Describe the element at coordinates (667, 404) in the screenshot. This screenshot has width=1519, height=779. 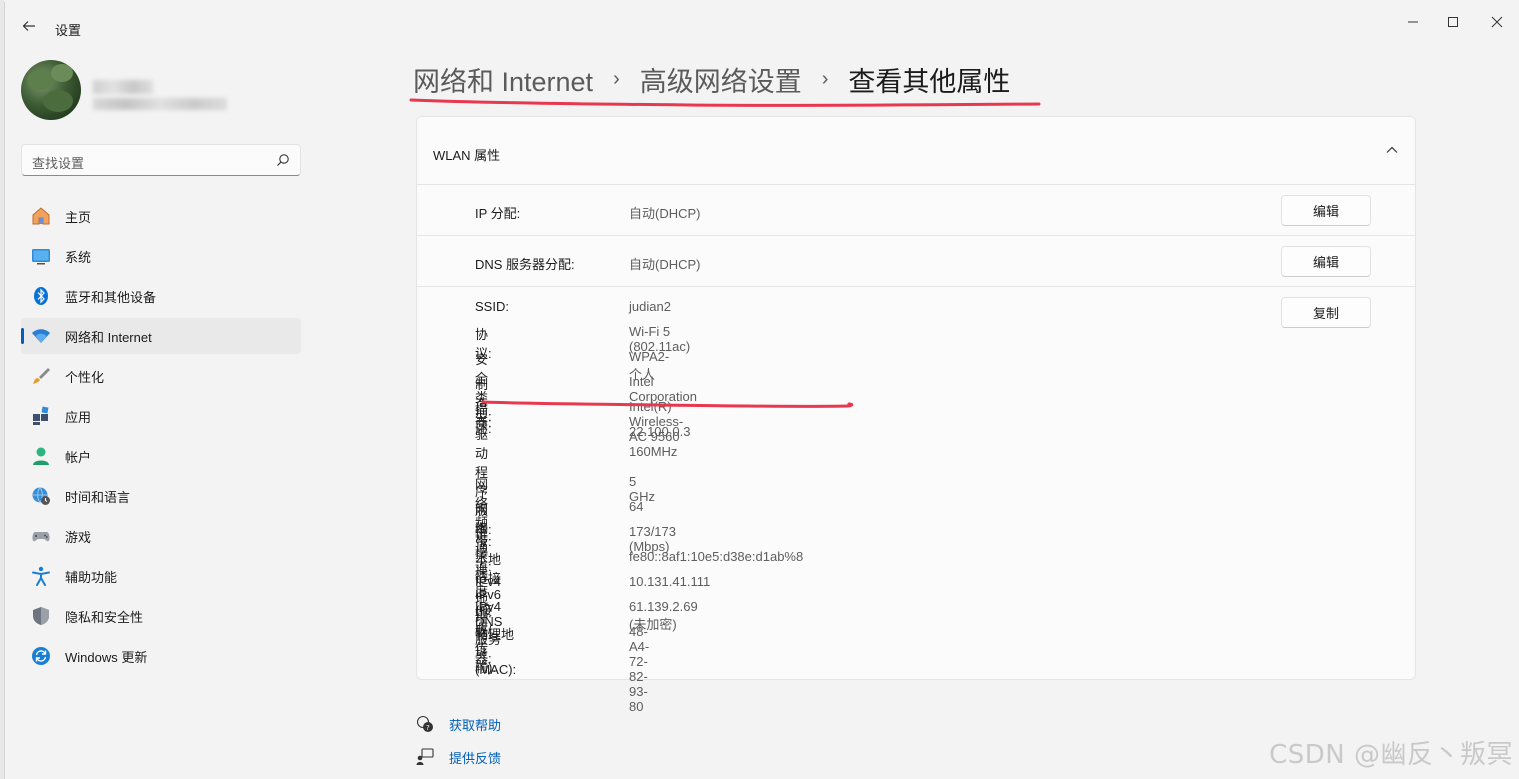
I see `annotation-underline-description` at that location.